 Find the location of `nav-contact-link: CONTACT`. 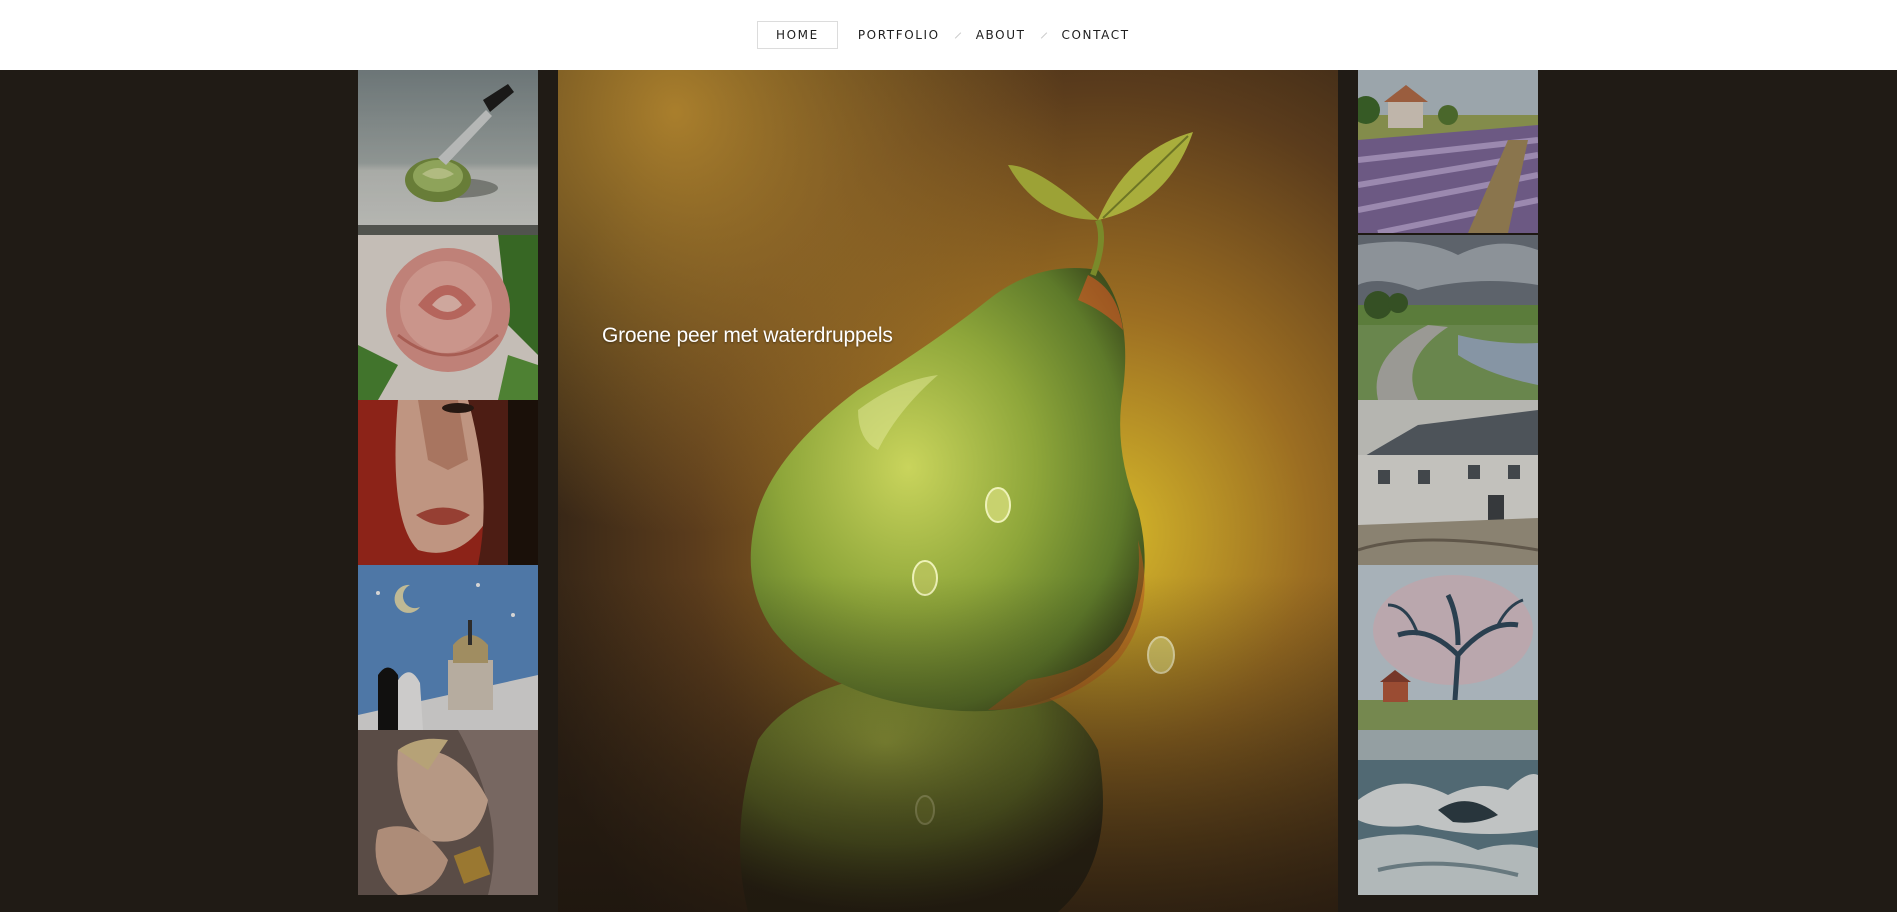

nav-contact-link: CONTACT is located at coordinates (1096, 35).